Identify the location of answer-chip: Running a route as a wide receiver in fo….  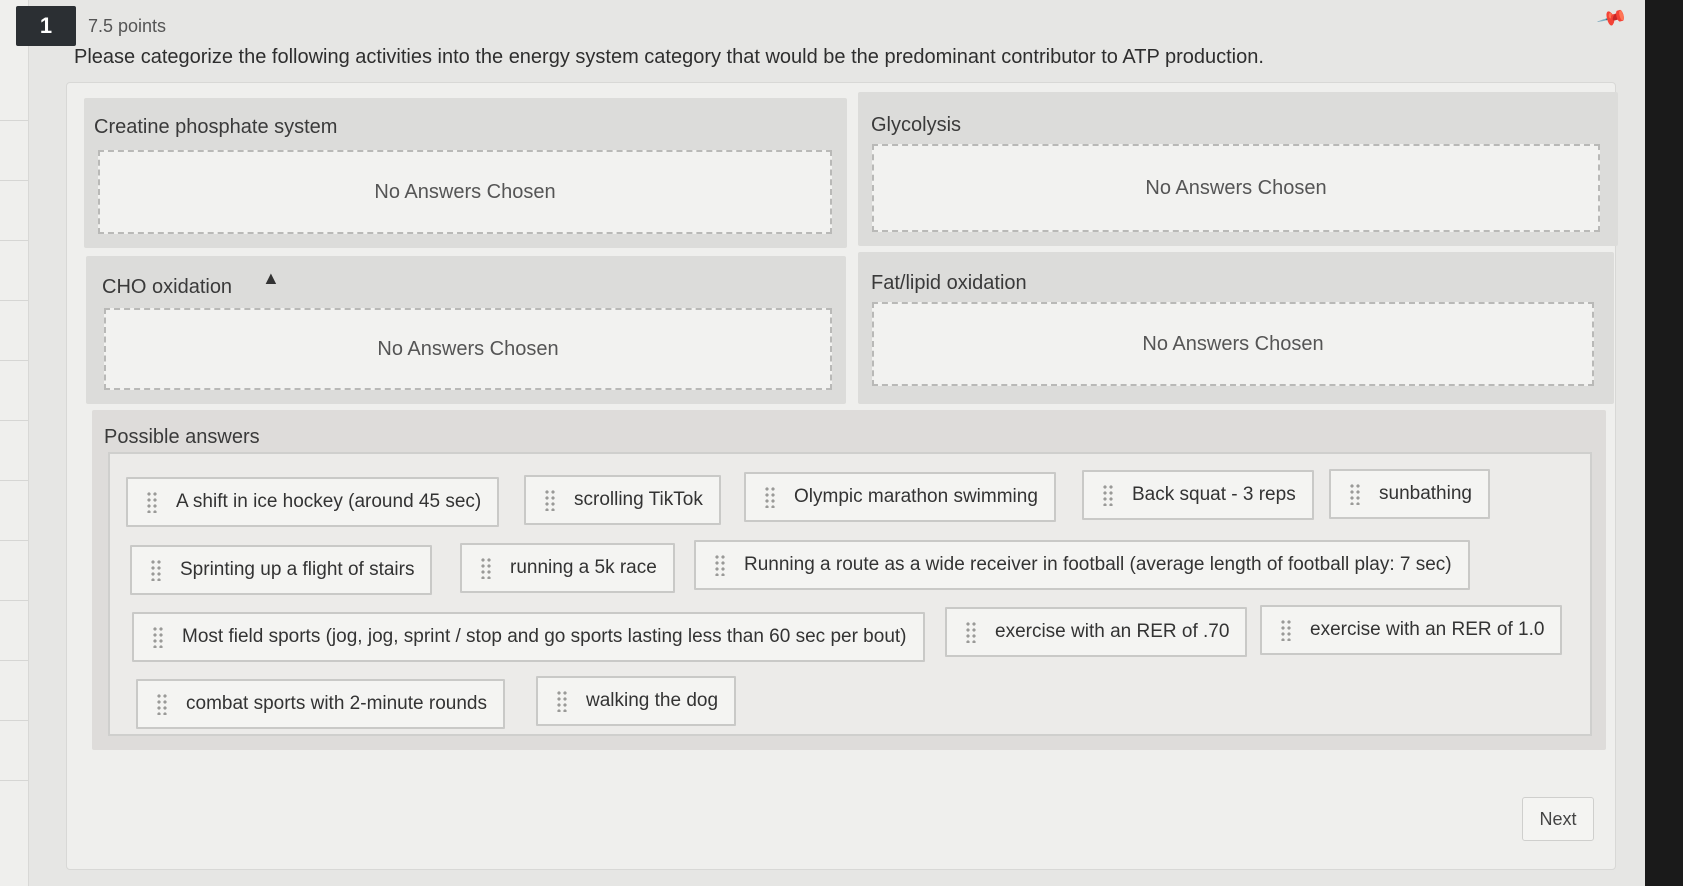
(1082, 565).